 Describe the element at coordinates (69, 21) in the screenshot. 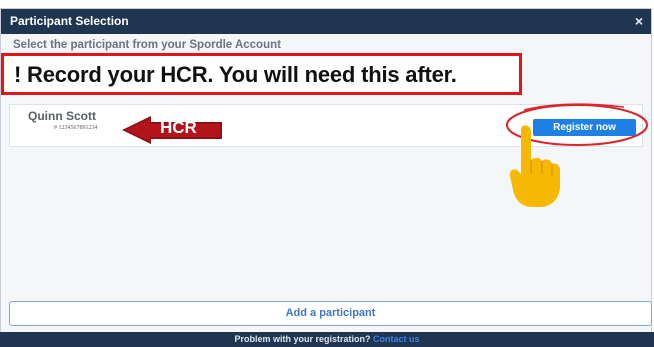

I see `dialog-title: Participant Selection` at that location.